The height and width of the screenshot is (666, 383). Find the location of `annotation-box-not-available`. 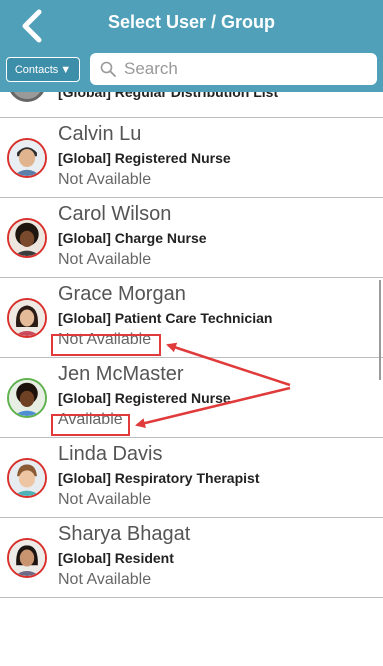

annotation-box-not-available is located at coordinates (106, 345).